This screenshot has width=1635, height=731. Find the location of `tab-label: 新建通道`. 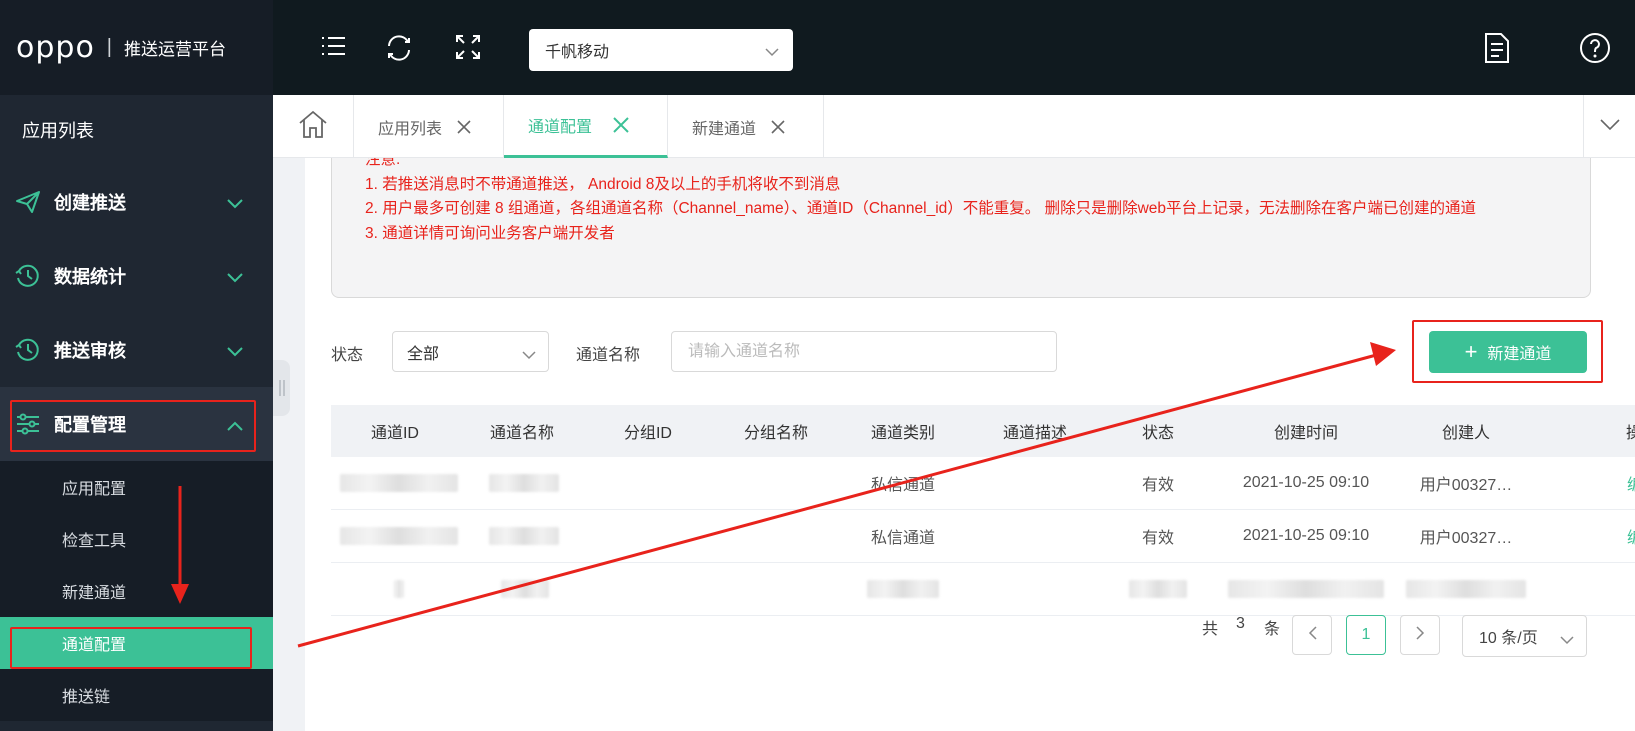

tab-label: 新建通道 is located at coordinates (724, 129).